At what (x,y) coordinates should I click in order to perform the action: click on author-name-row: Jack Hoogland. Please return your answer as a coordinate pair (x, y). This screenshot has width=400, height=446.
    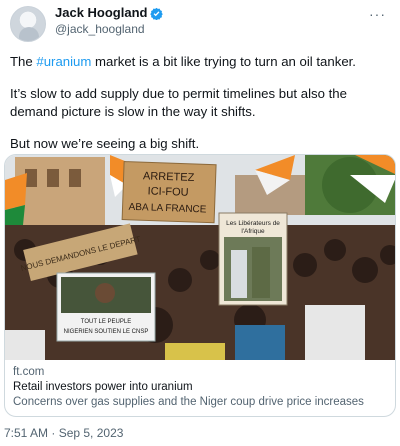
    Looking at the image, I should click on (109, 13).